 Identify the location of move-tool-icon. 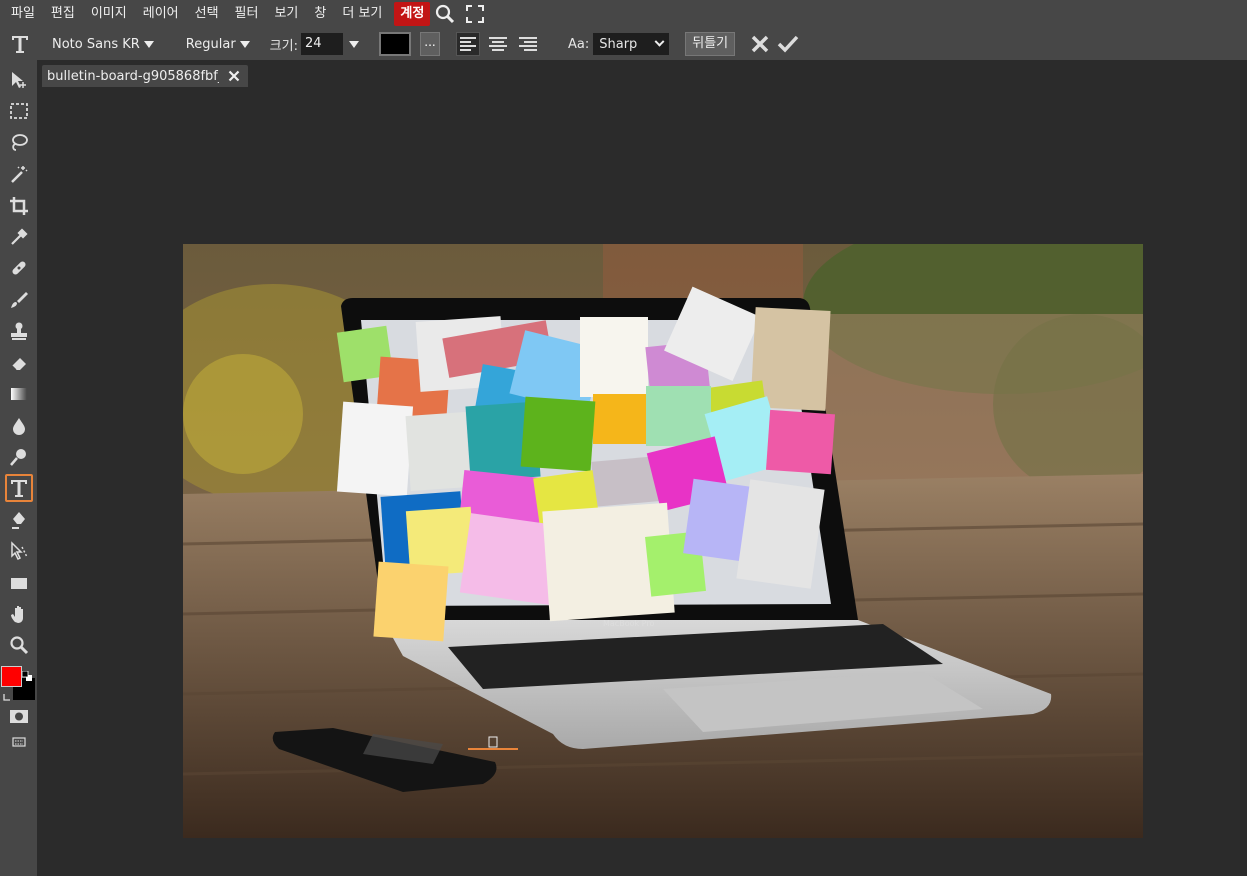
(19, 80).